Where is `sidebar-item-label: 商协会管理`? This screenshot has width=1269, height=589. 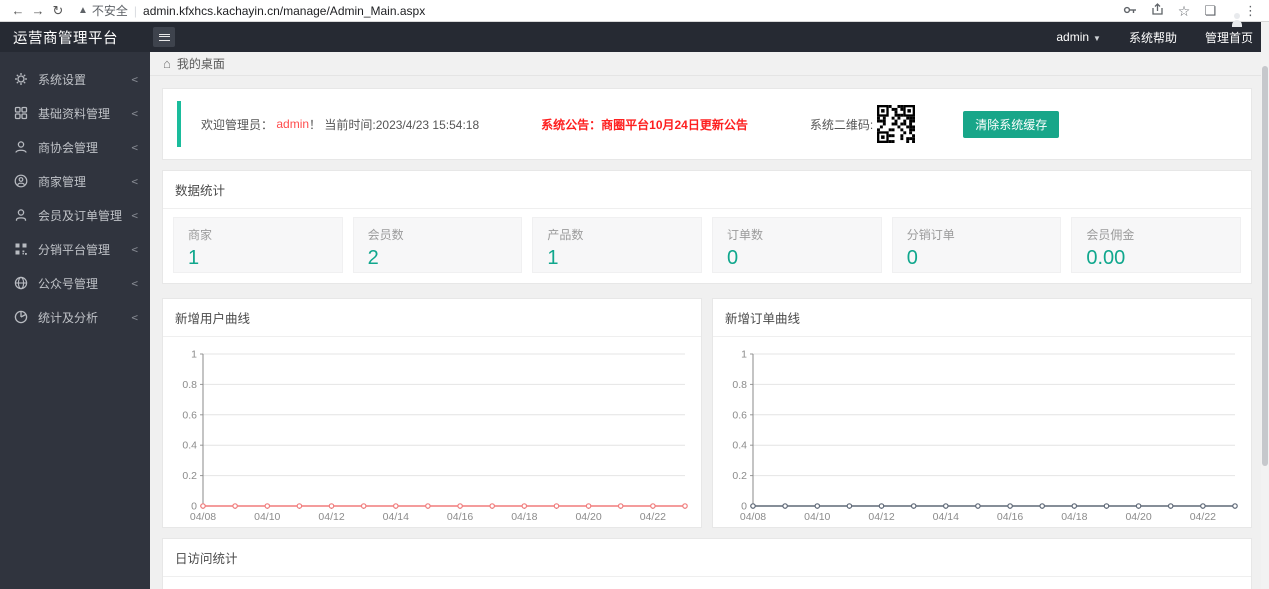 sidebar-item-label: 商协会管理 is located at coordinates (68, 147).